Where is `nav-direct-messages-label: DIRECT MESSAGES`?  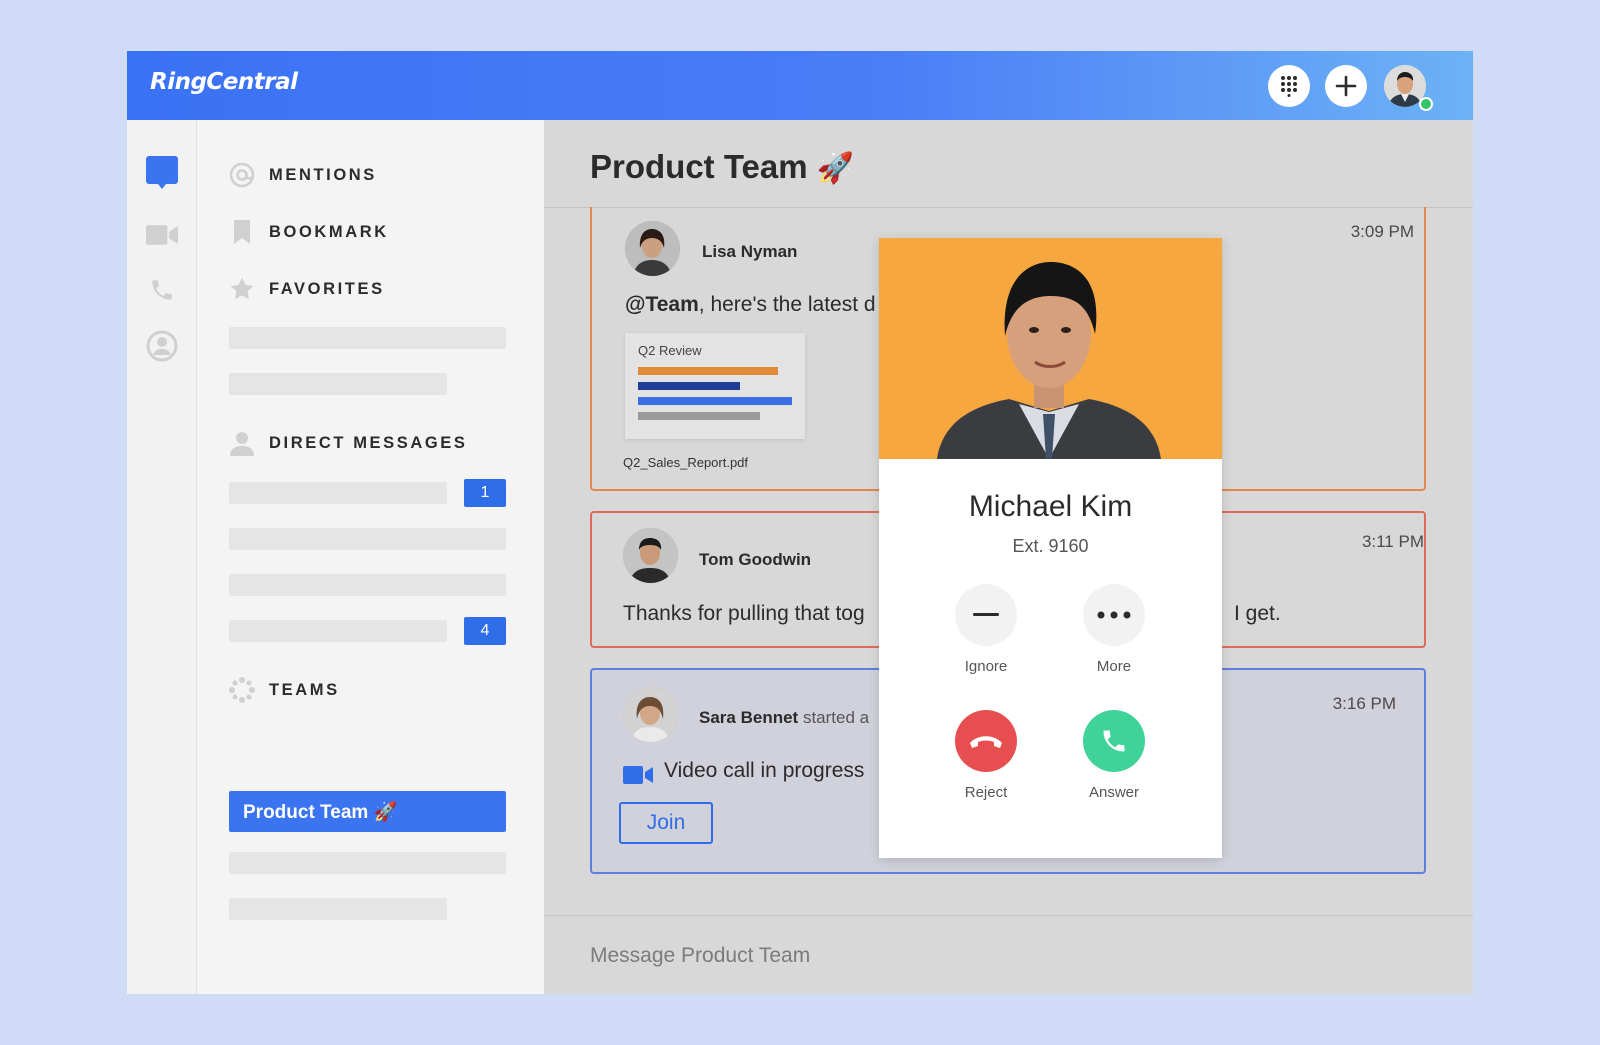 nav-direct-messages-label: DIRECT MESSAGES is located at coordinates (368, 442).